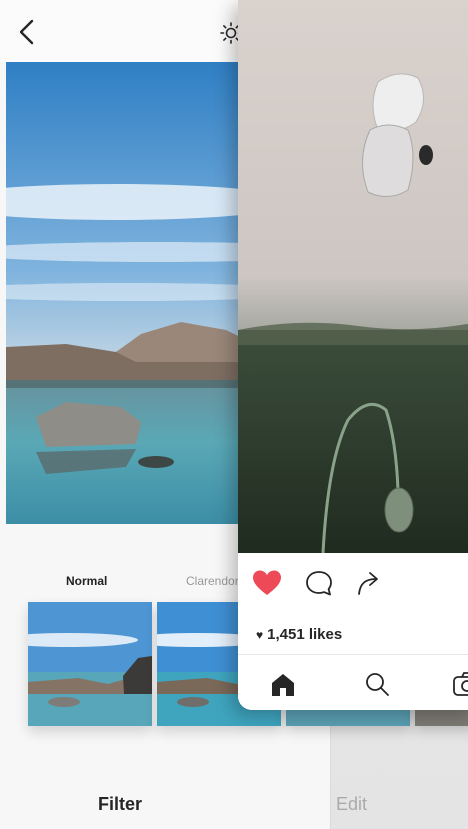 The width and height of the screenshot is (468, 829). I want to click on post-actions-bar, so click(353, 582).